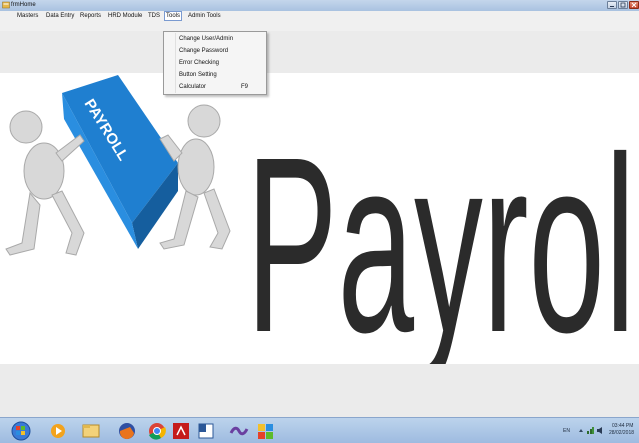  What do you see at coordinates (6, 5) in the screenshot?
I see `app-form-icon` at bounding box center [6, 5].